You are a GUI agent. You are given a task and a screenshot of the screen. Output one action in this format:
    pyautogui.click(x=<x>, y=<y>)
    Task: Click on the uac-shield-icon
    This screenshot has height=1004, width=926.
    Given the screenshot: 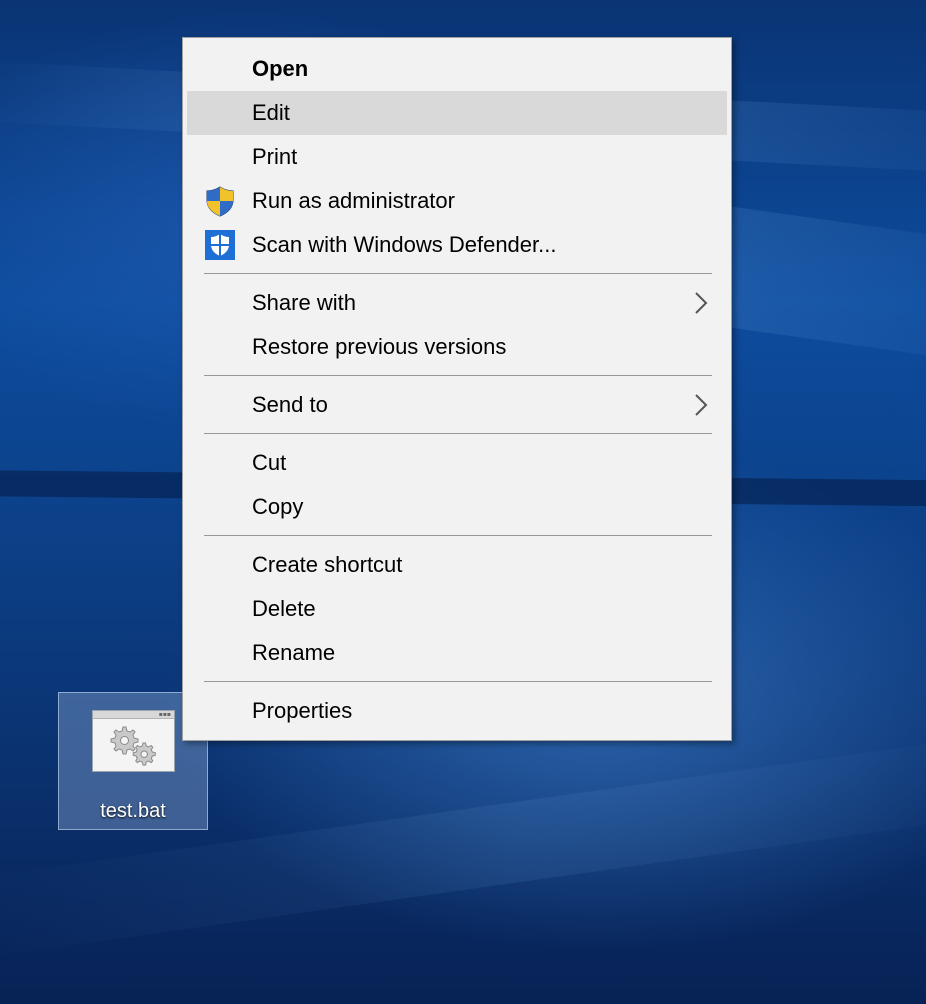 What is the action you would take?
    pyautogui.click(x=220, y=201)
    